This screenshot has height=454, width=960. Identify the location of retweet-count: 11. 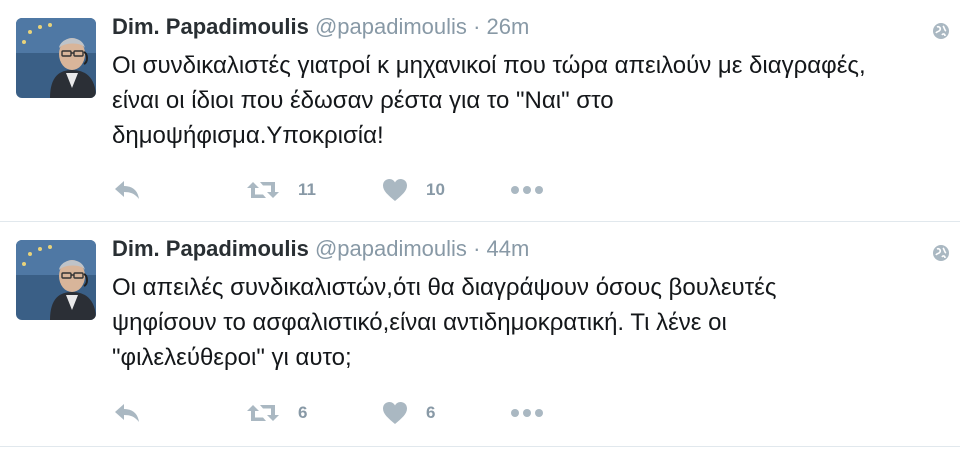
(307, 189).